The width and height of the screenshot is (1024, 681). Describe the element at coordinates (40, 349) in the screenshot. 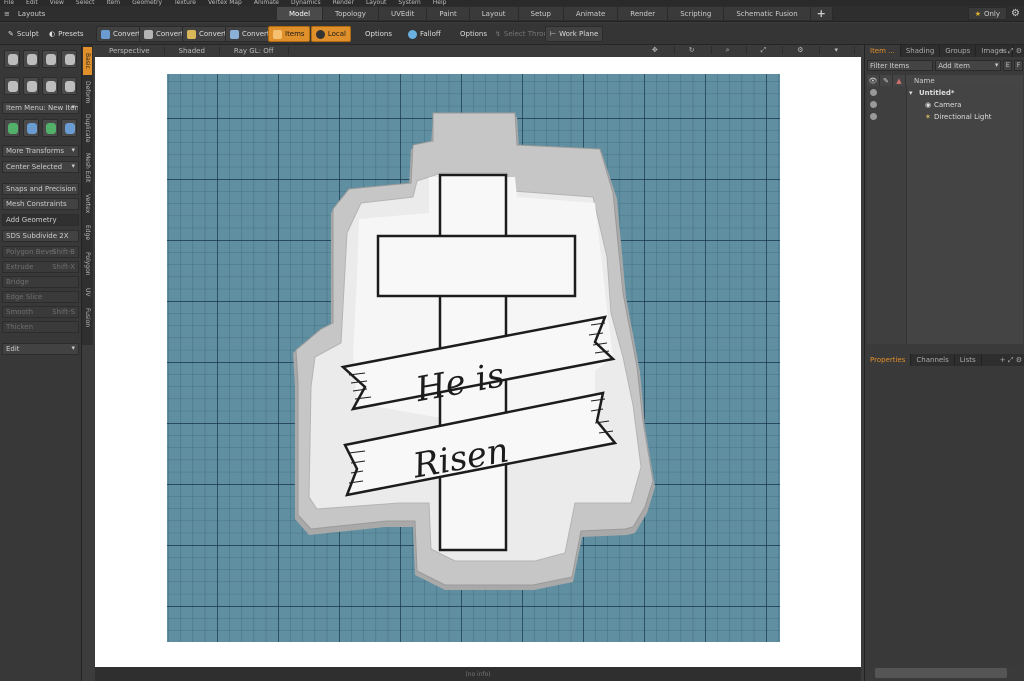

I see `edit-dropdown: Edit` at that location.